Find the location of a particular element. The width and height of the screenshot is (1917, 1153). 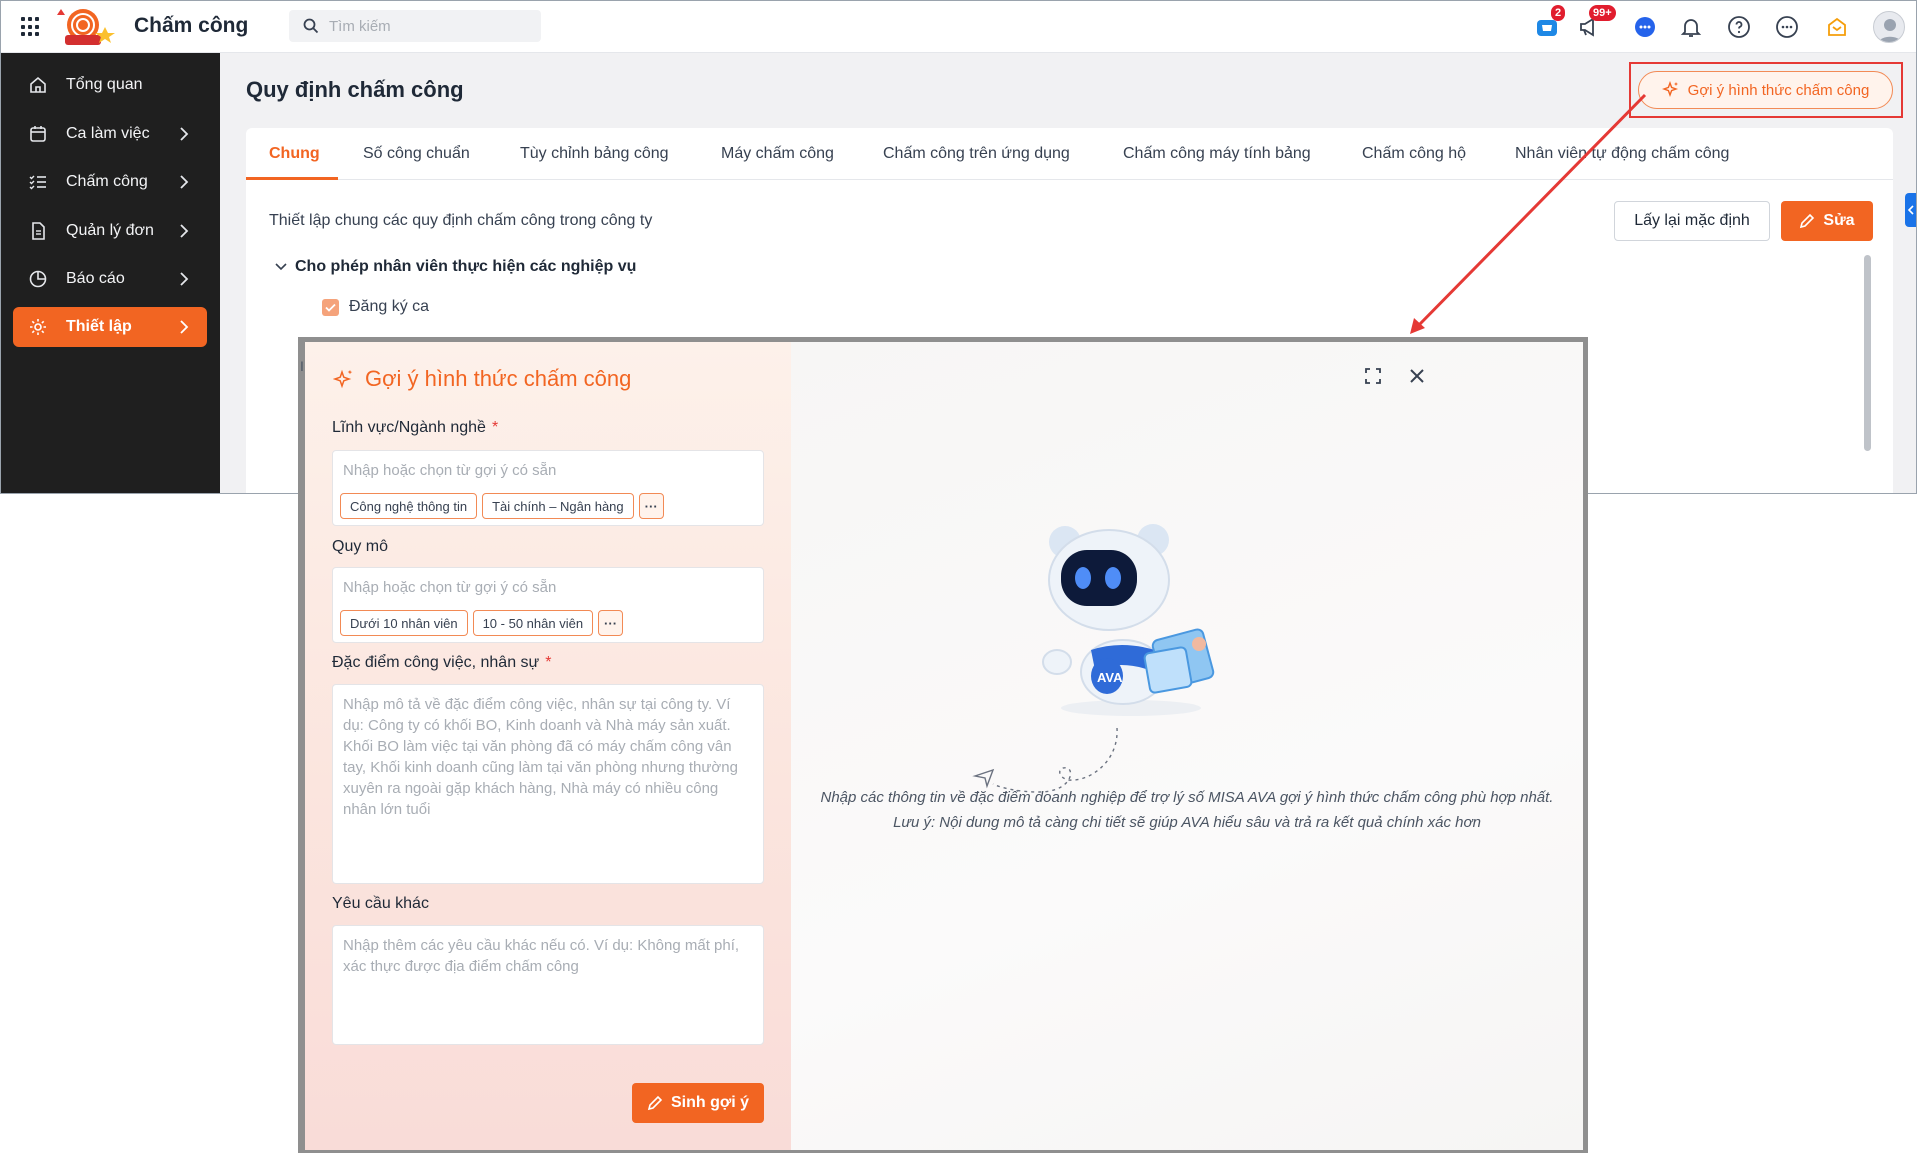

chip-industry-it: Công nghệ thông tin is located at coordinates (409, 506).